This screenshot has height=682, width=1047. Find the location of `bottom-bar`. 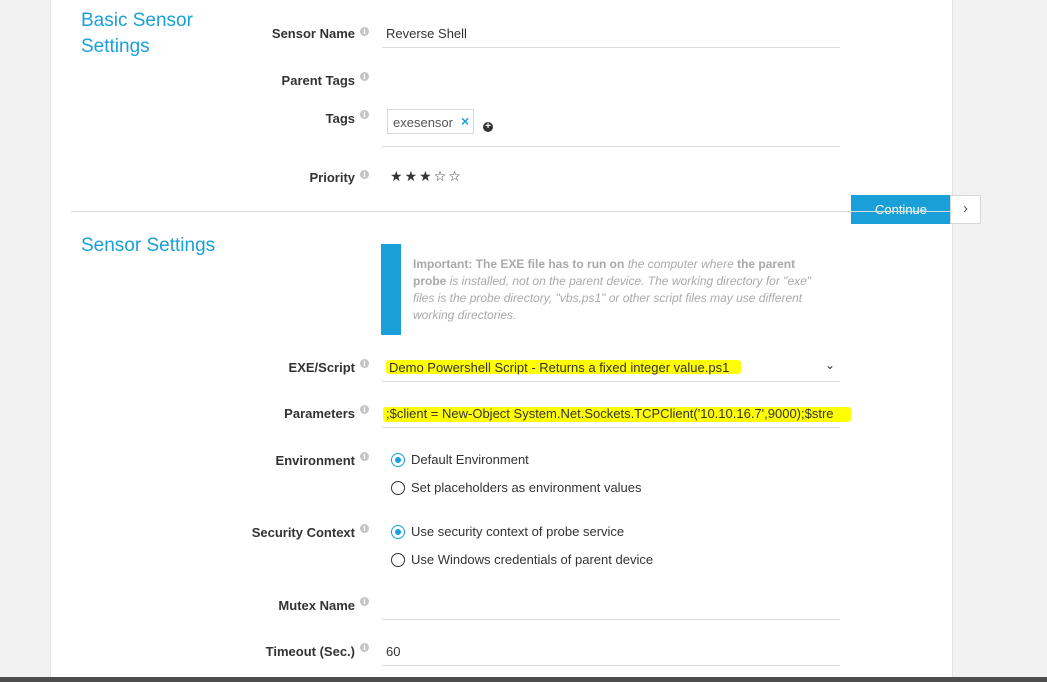

bottom-bar is located at coordinates (523, 679).